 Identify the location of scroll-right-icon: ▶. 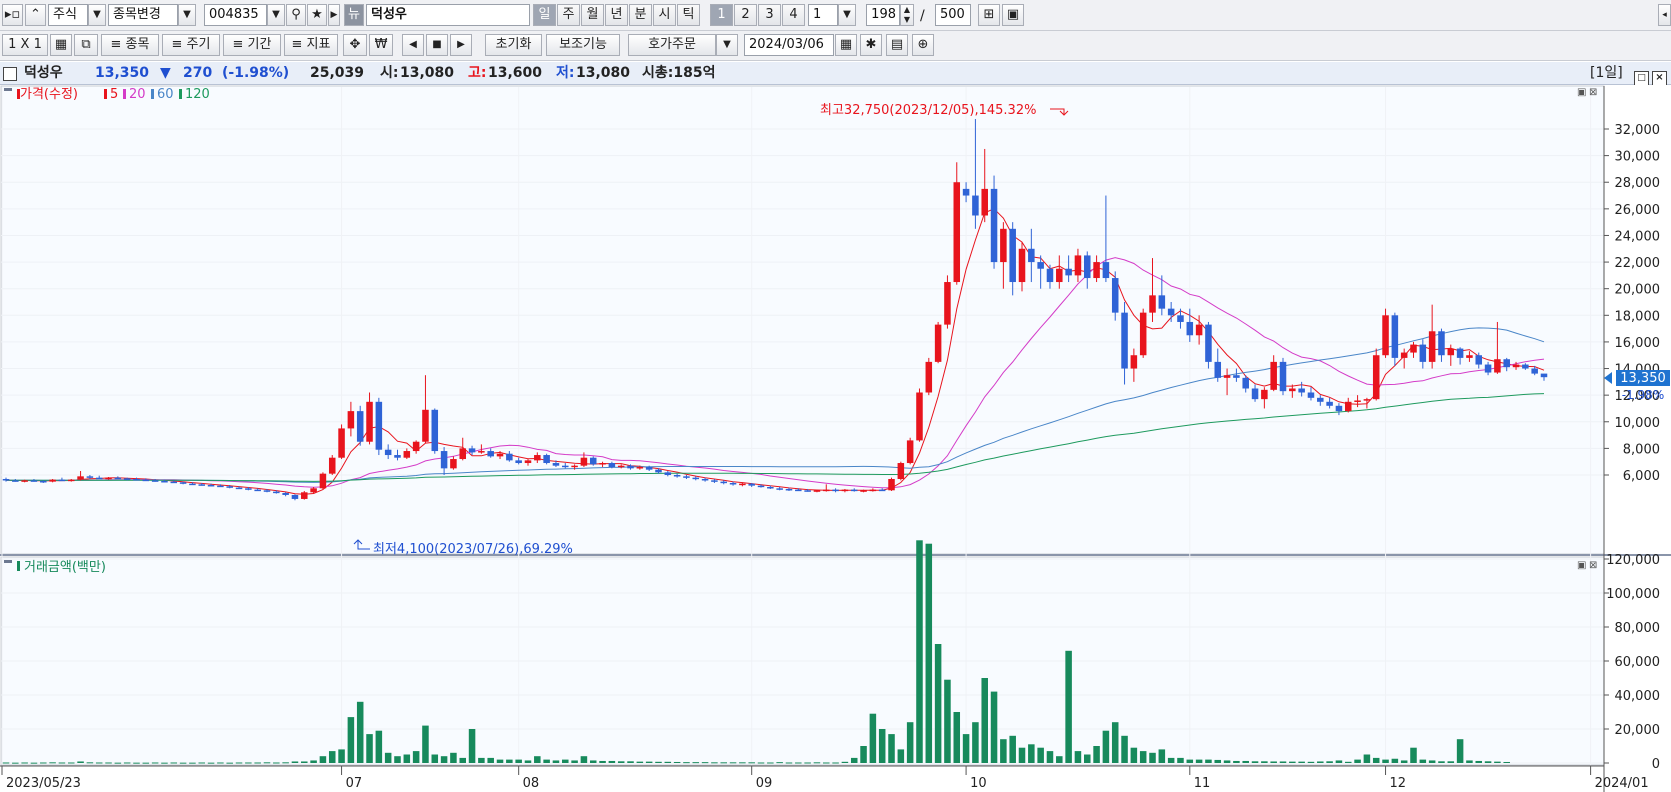
(461, 45).